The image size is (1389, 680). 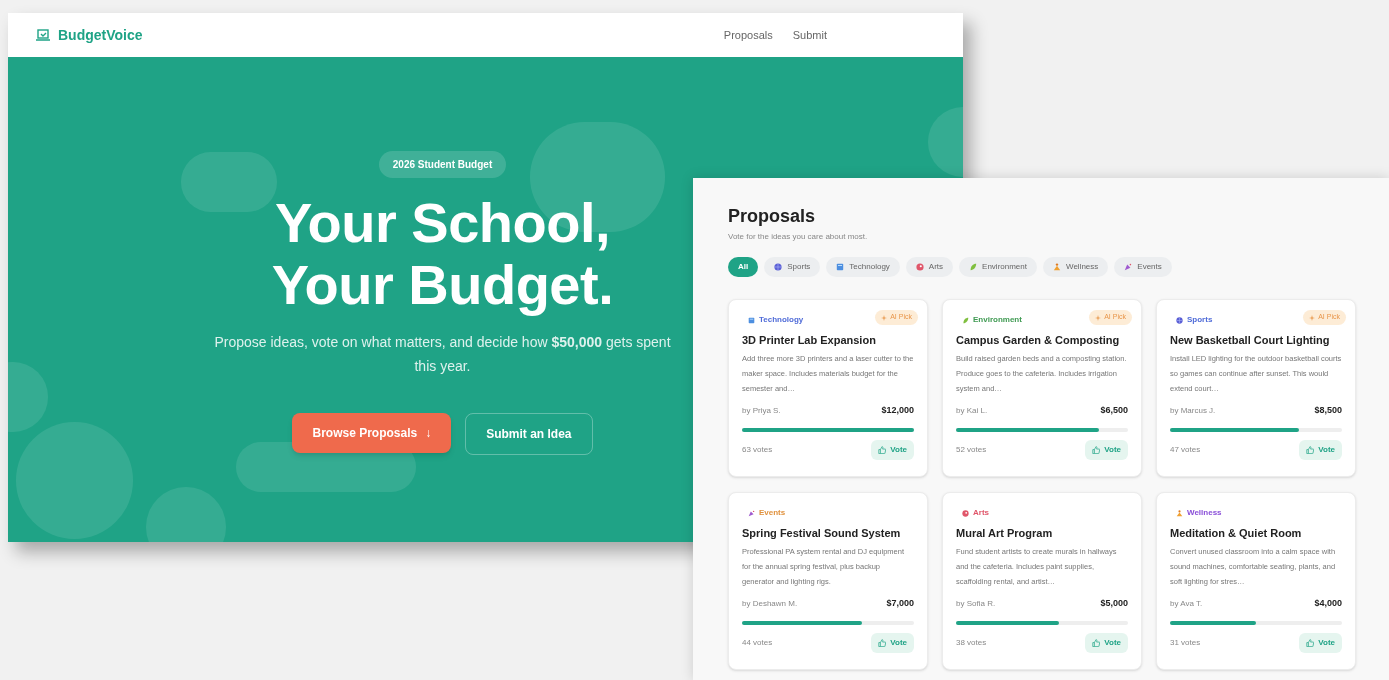 What do you see at coordinates (442, 354) in the screenshot?
I see `hero-description: Propose ideas, vote on what matters, and decide how $50,000 gets spent this year.` at bounding box center [442, 354].